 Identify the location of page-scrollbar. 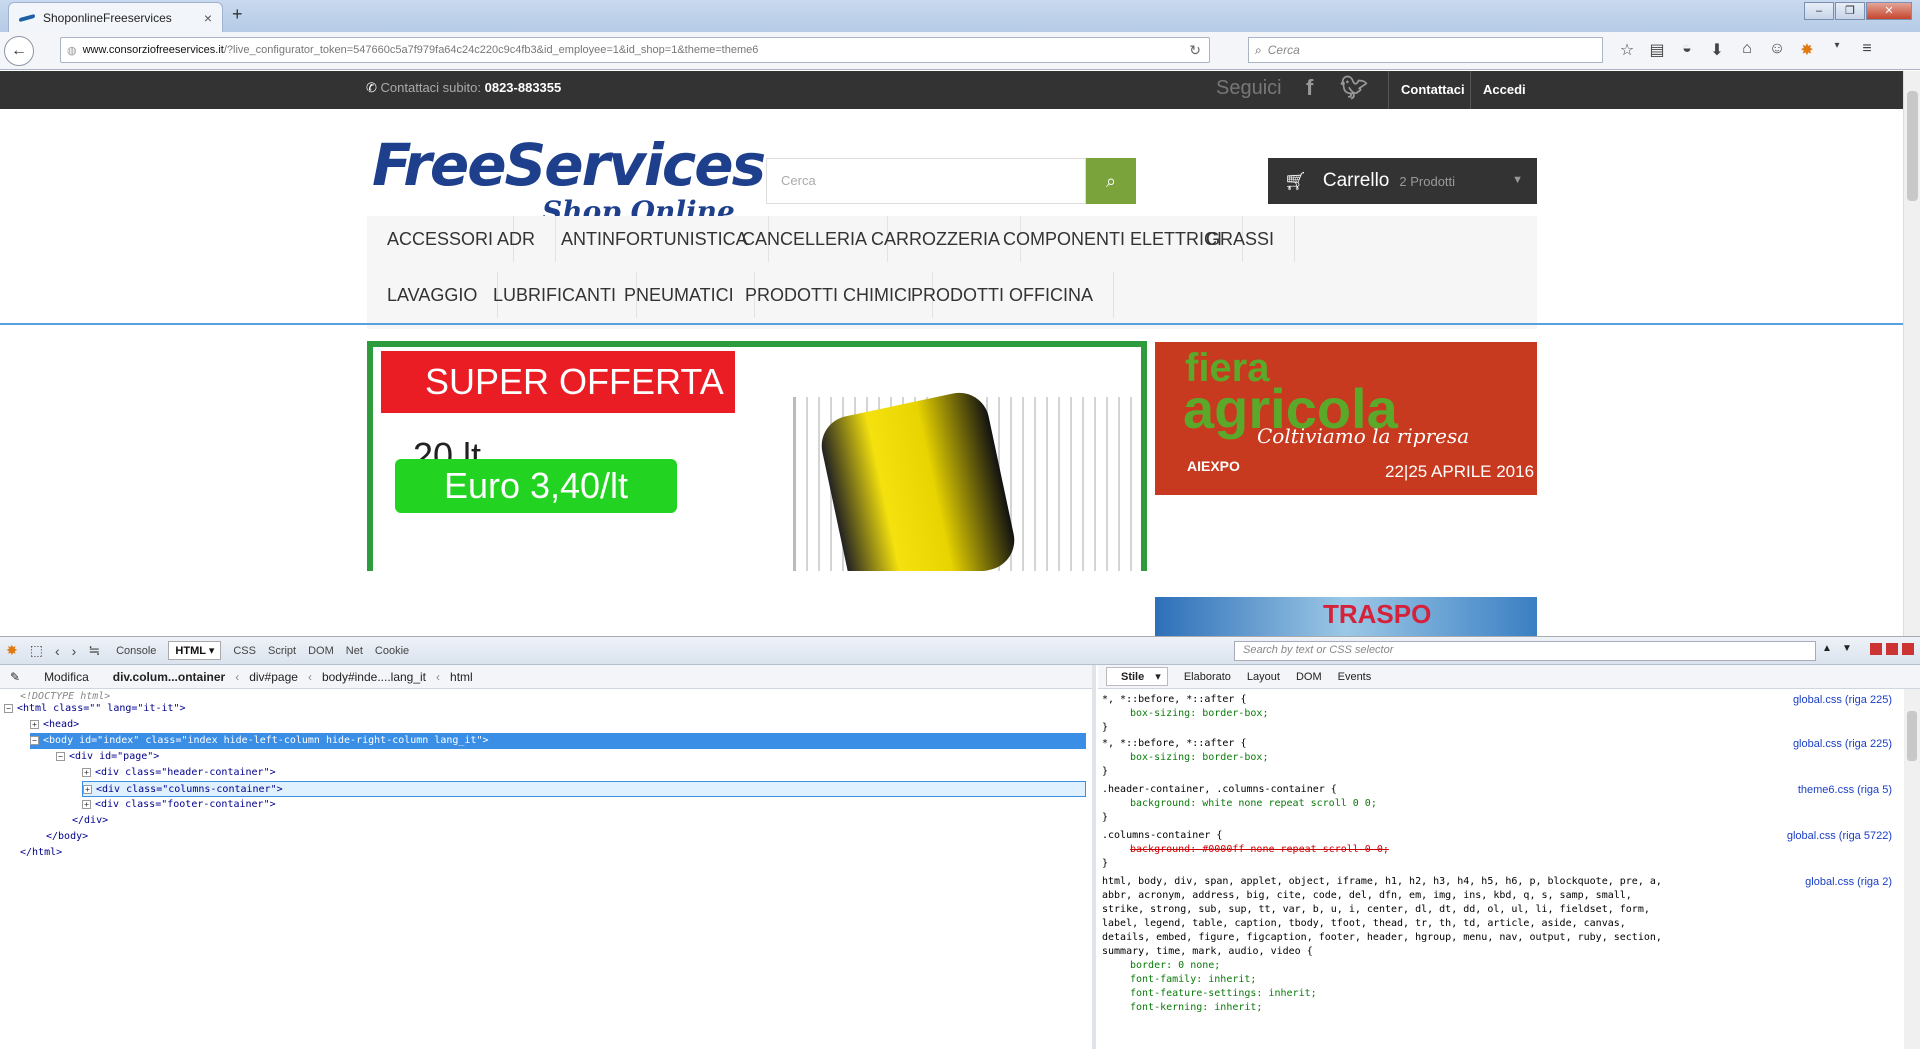
(1911, 353).